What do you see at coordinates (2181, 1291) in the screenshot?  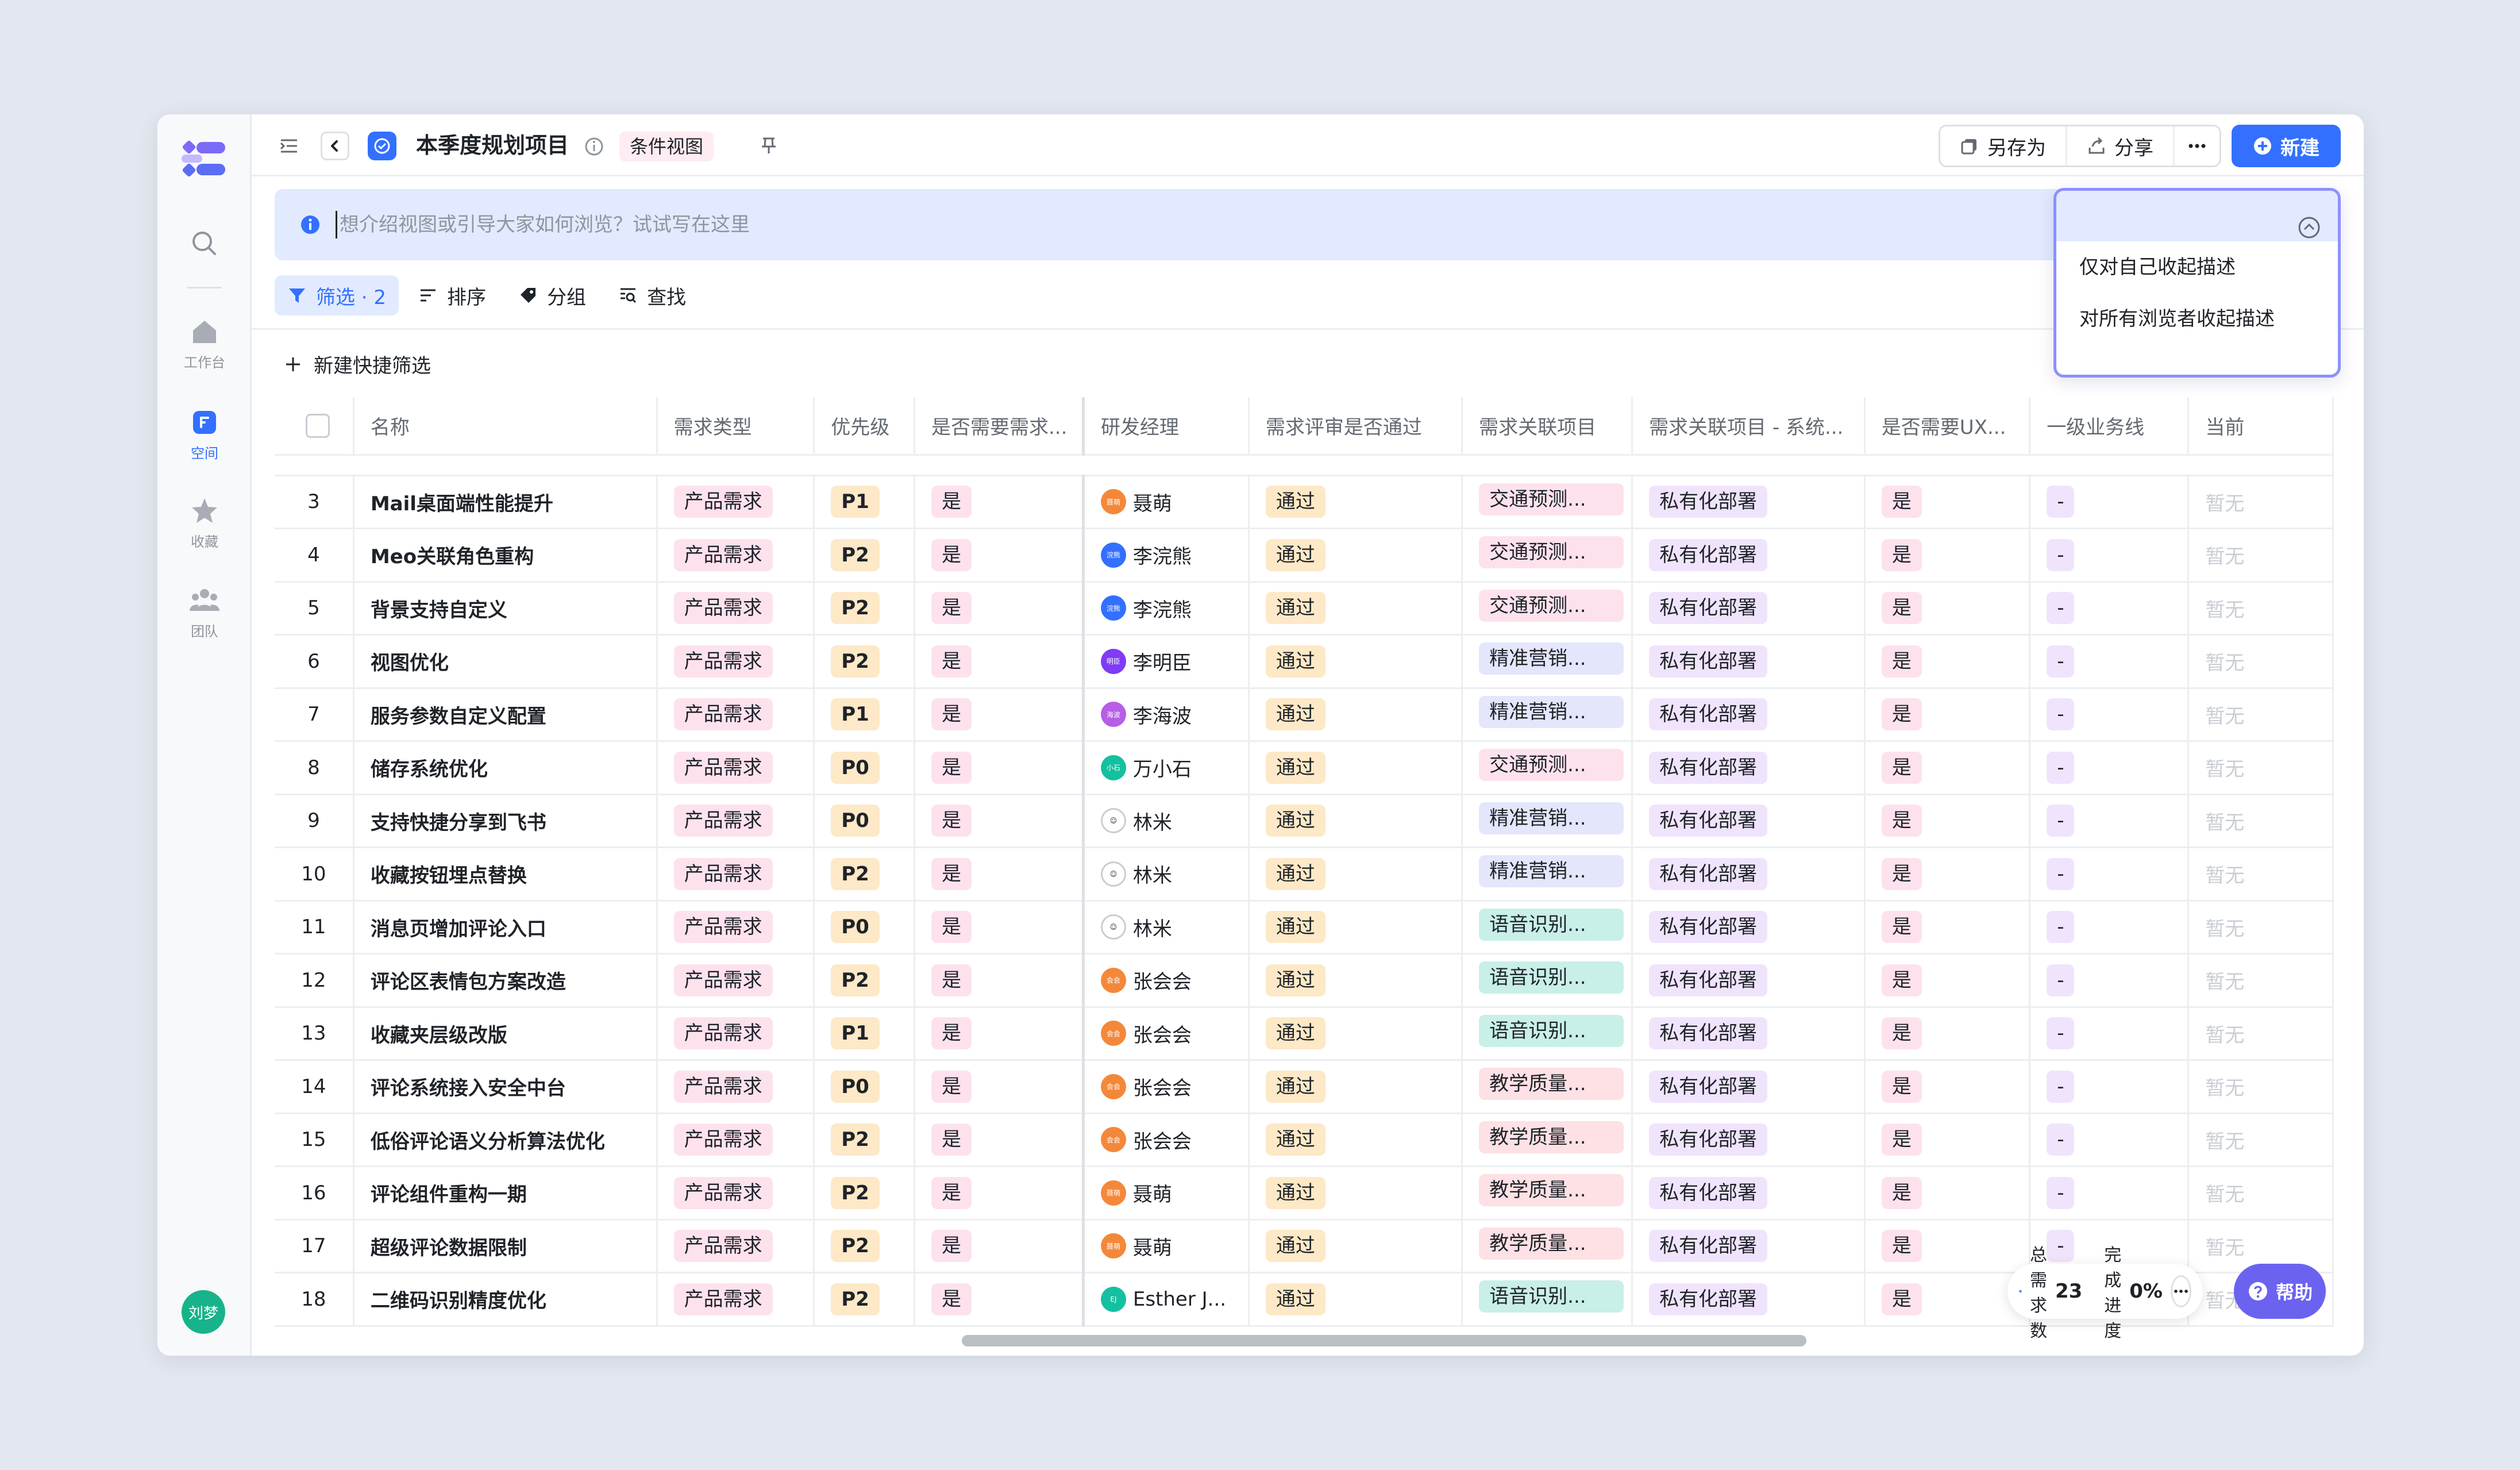 I see `stats-more-button` at bounding box center [2181, 1291].